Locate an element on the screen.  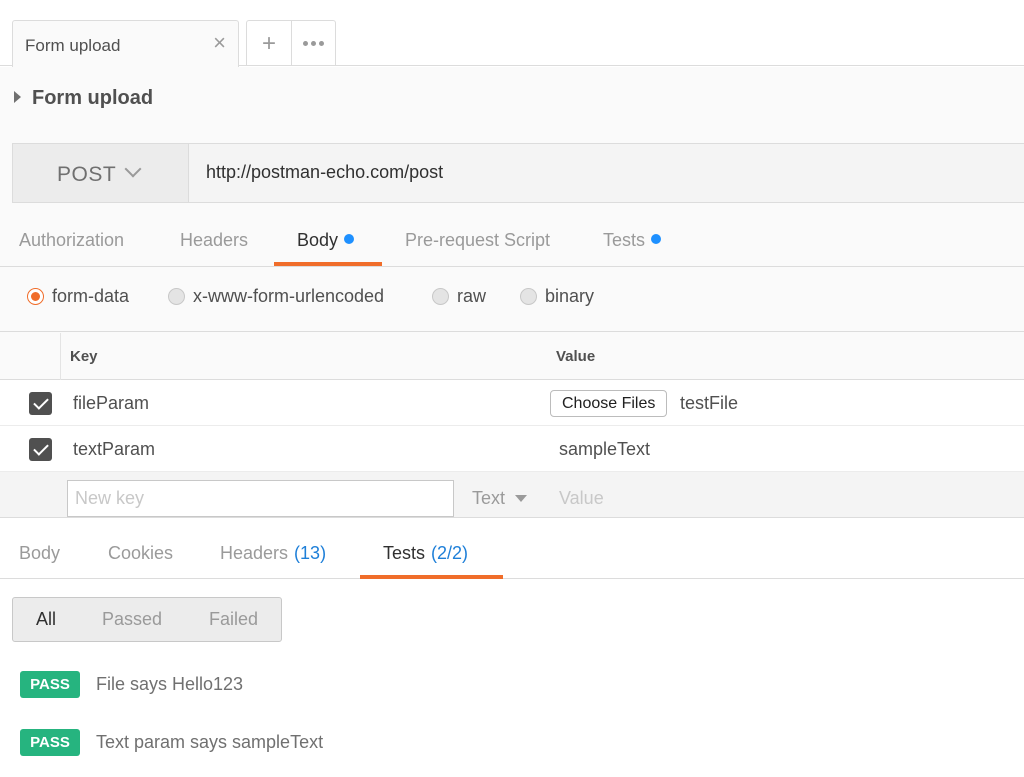
plus-icon: + is located at coordinates (269, 43).